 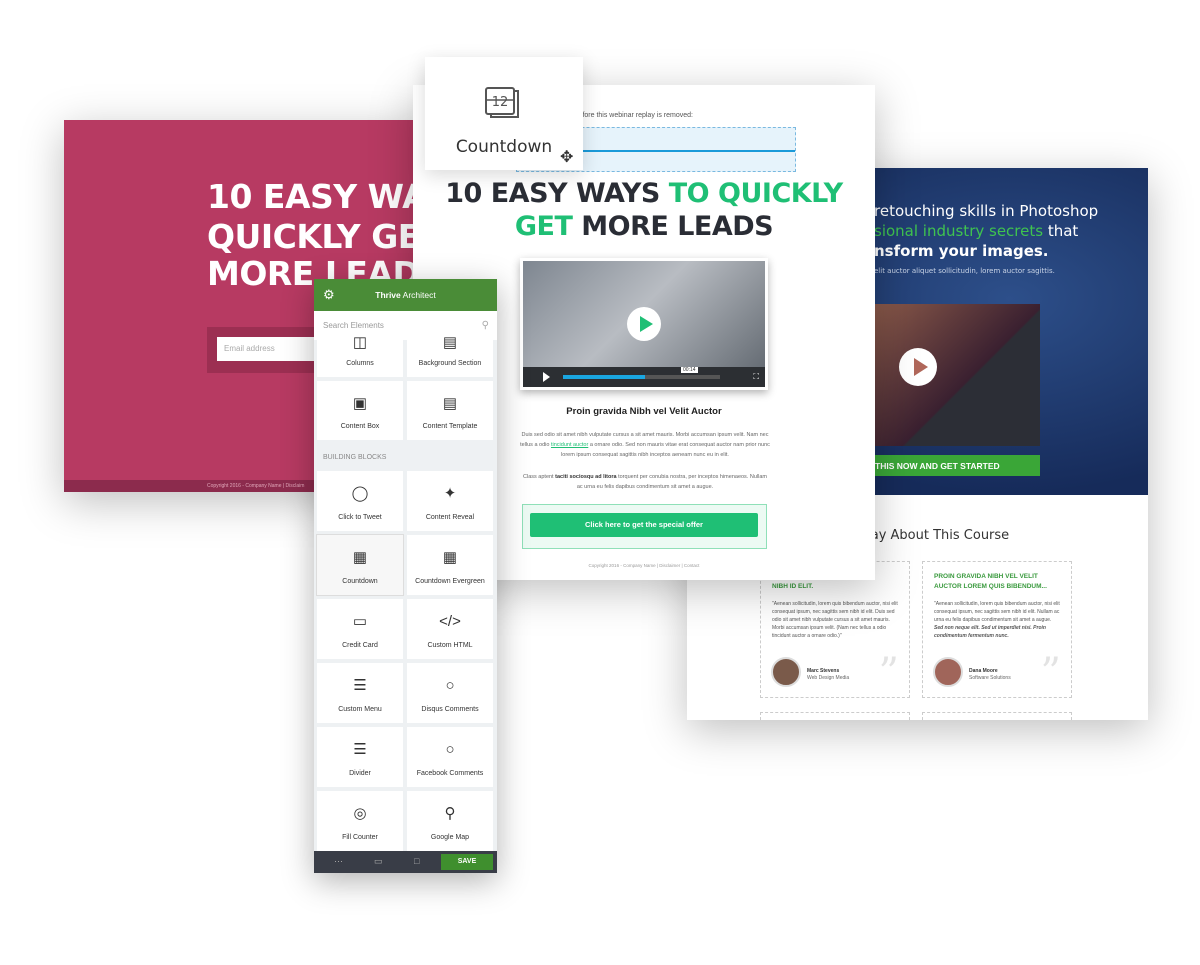 What do you see at coordinates (604, 377) in the screenshot?
I see `video-progress-fill` at bounding box center [604, 377].